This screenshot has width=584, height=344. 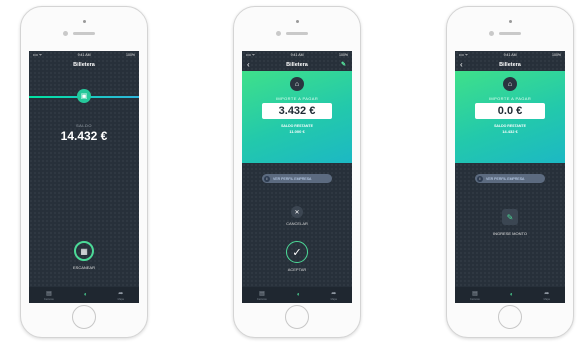 I want to click on accept-button: ✓, so click(x=297, y=252).